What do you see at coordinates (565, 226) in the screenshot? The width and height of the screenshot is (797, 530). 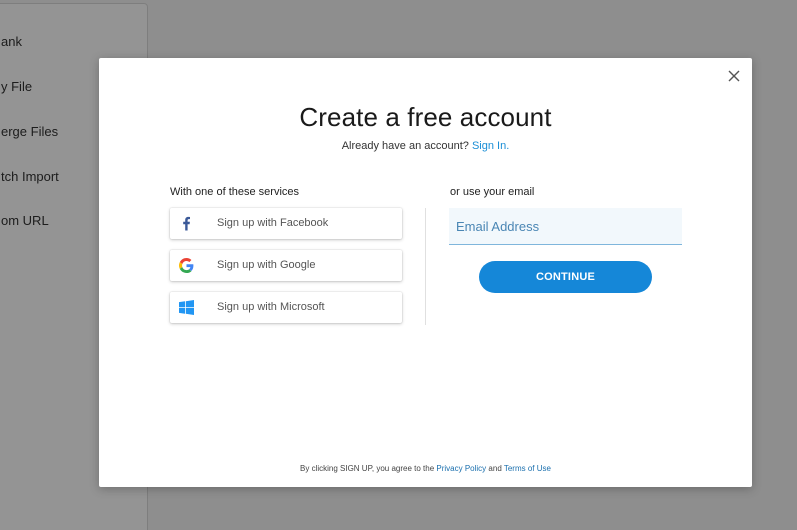 I see `email-field` at bounding box center [565, 226].